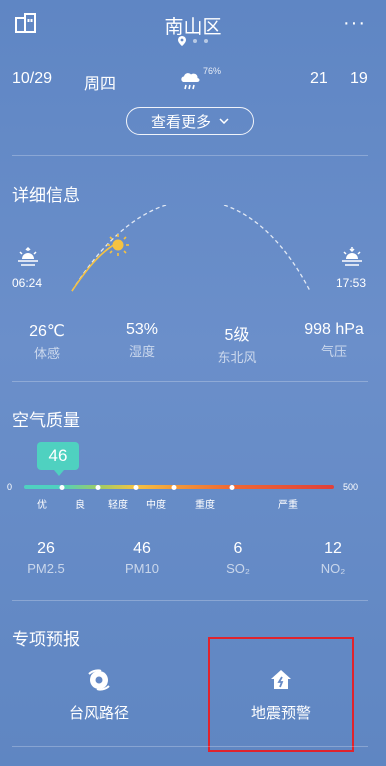  I want to click on page-indicator, so click(193, 41).